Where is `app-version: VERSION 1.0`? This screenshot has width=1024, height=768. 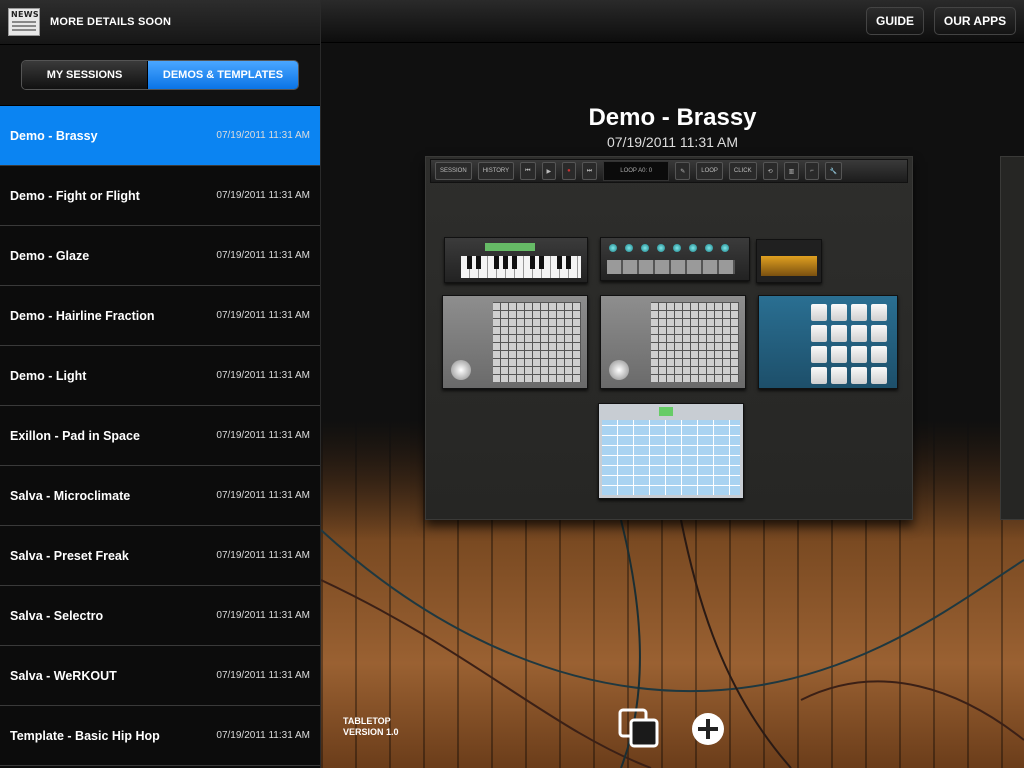
app-version: VERSION 1.0 is located at coordinates (371, 732).